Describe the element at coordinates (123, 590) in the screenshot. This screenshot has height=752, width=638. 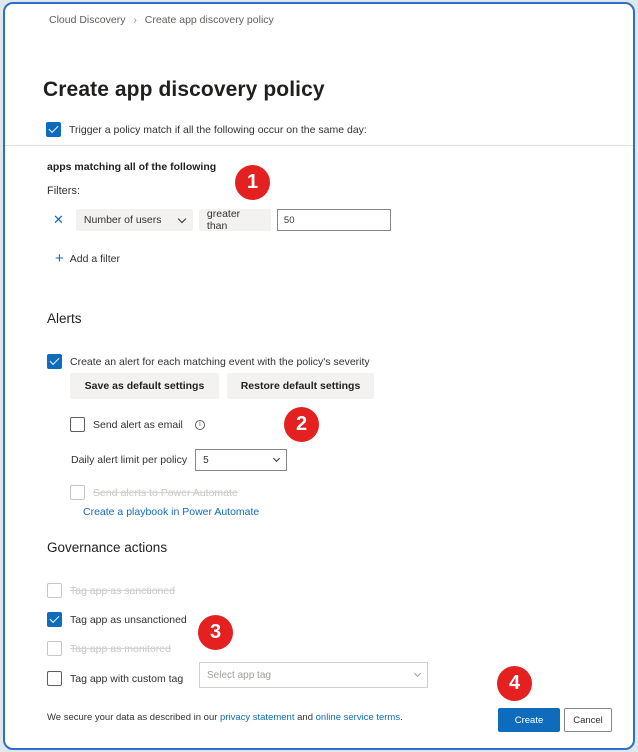
I see `sanctioned-label: Tag app as sanctioned` at that location.